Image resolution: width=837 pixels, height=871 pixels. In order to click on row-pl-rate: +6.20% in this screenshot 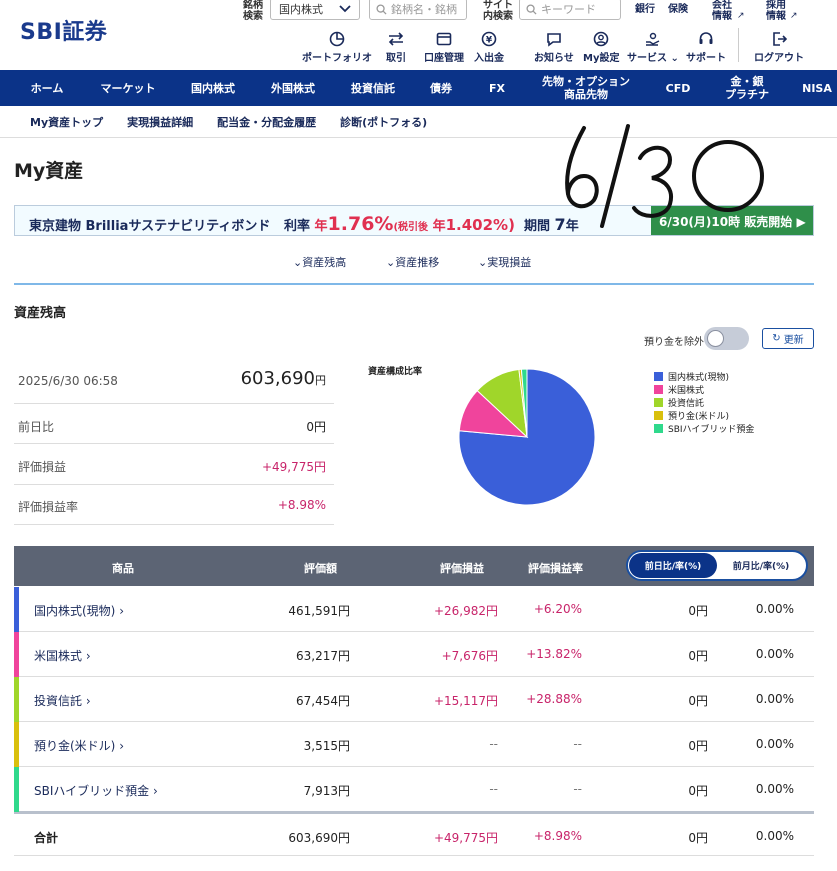, I will do `click(557, 609)`.